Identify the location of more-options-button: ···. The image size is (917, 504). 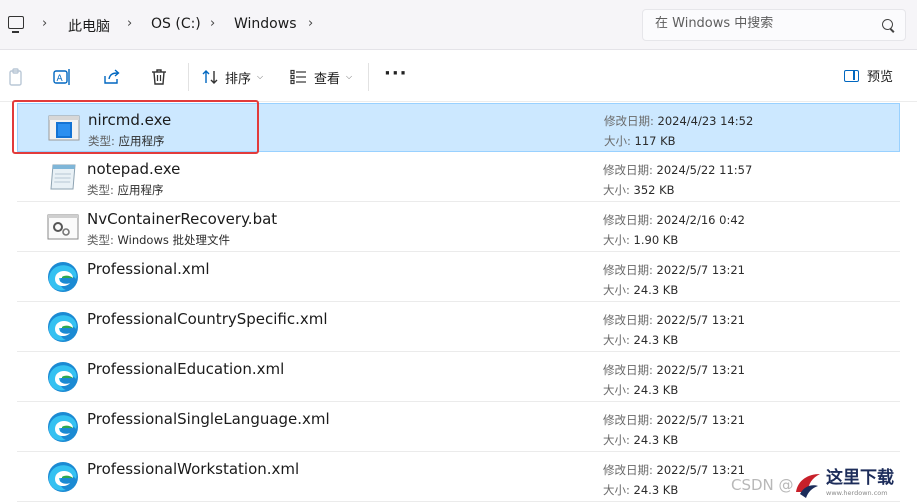
(396, 73).